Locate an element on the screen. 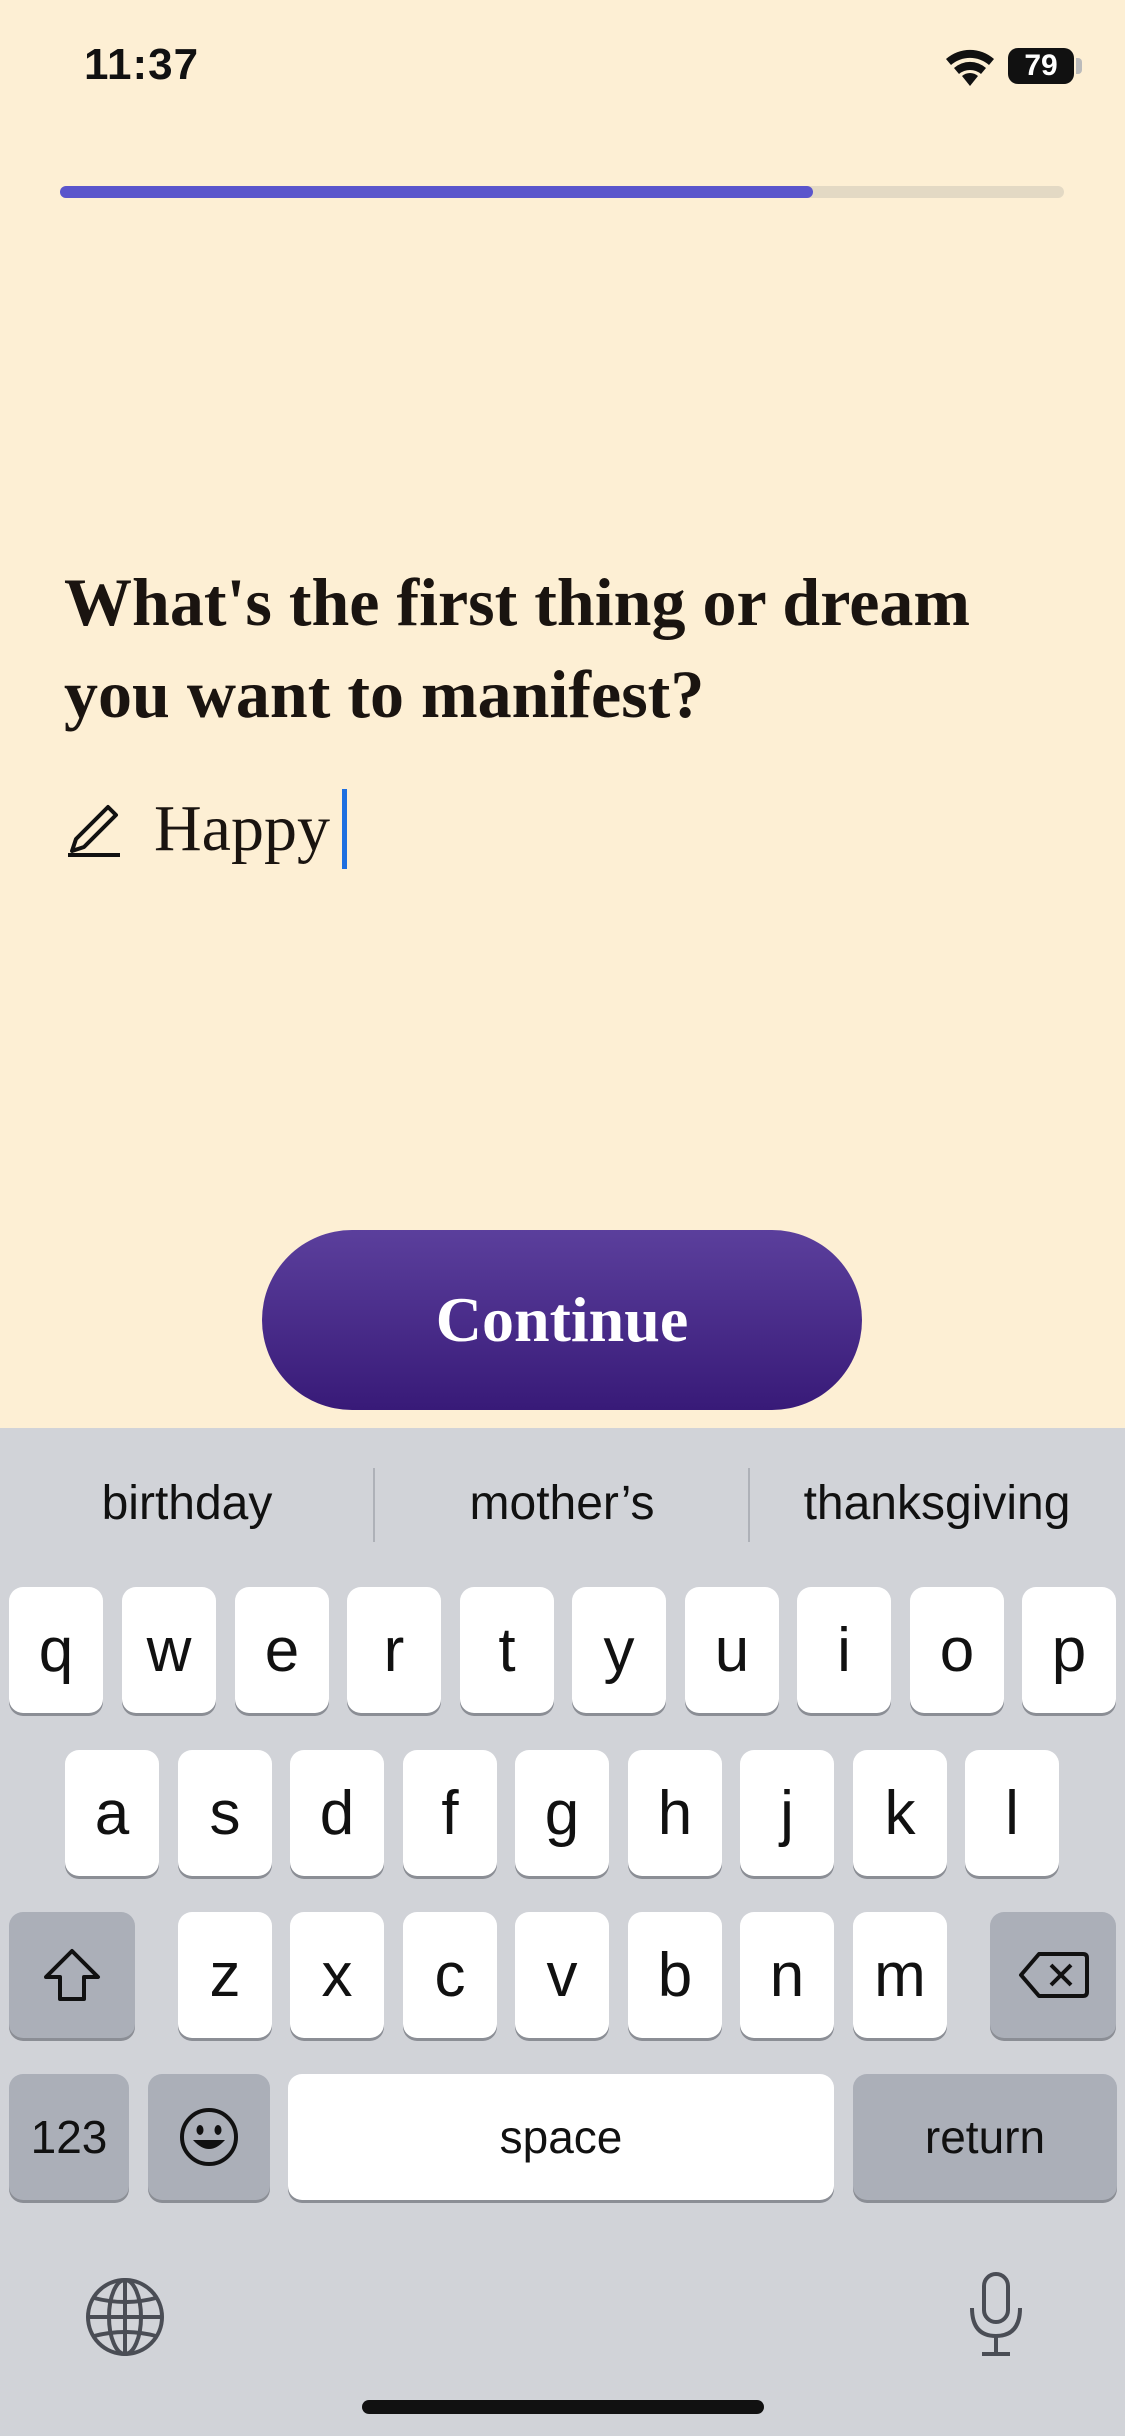  progress-bar is located at coordinates (562, 192).